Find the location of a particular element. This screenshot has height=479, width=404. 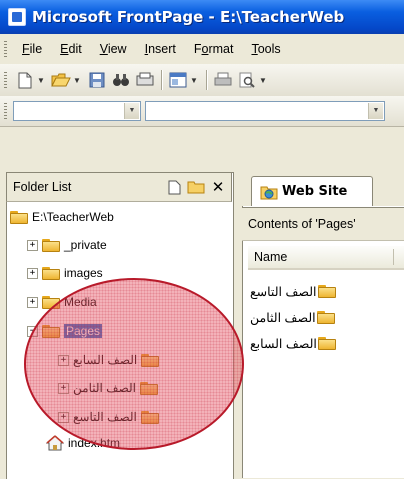

title-bar: Microsoft FrontPage - E:\TeacherWeb is located at coordinates (202, 17).